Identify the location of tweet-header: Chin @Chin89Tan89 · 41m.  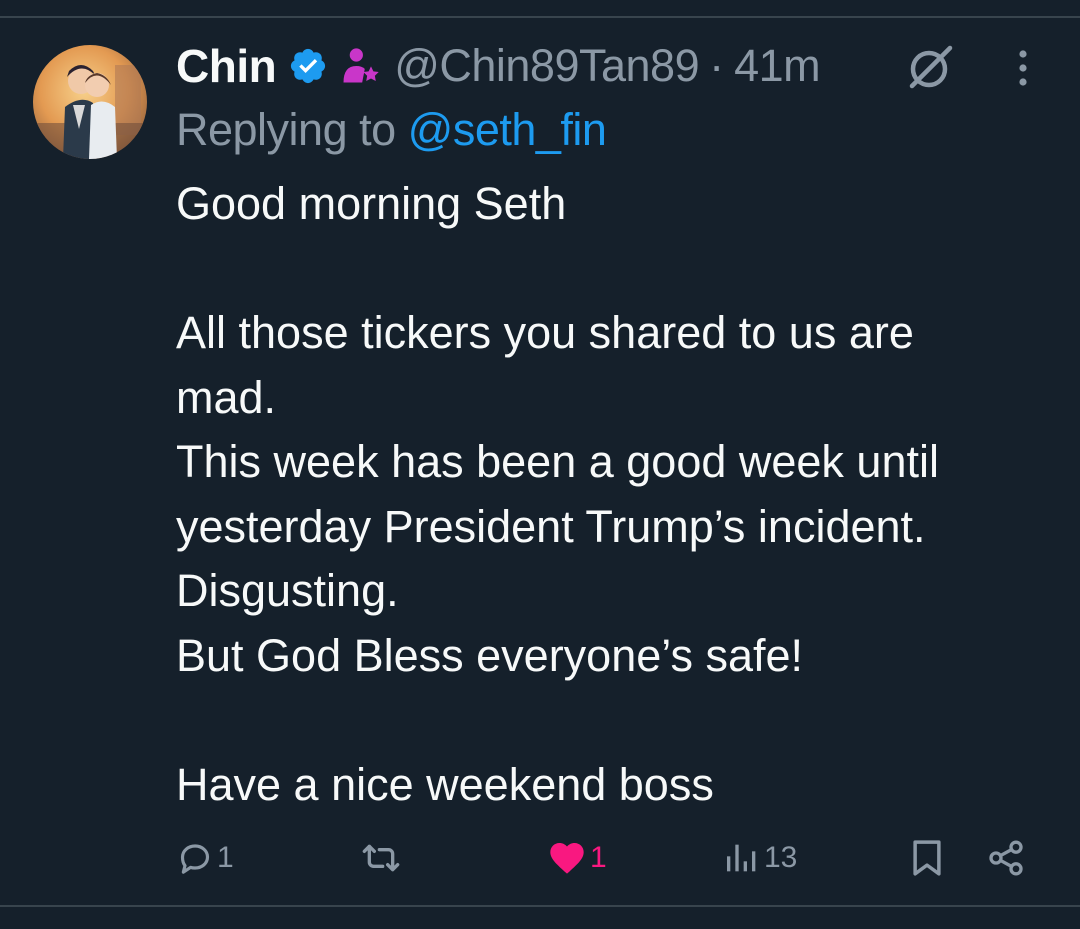
(498, 66).